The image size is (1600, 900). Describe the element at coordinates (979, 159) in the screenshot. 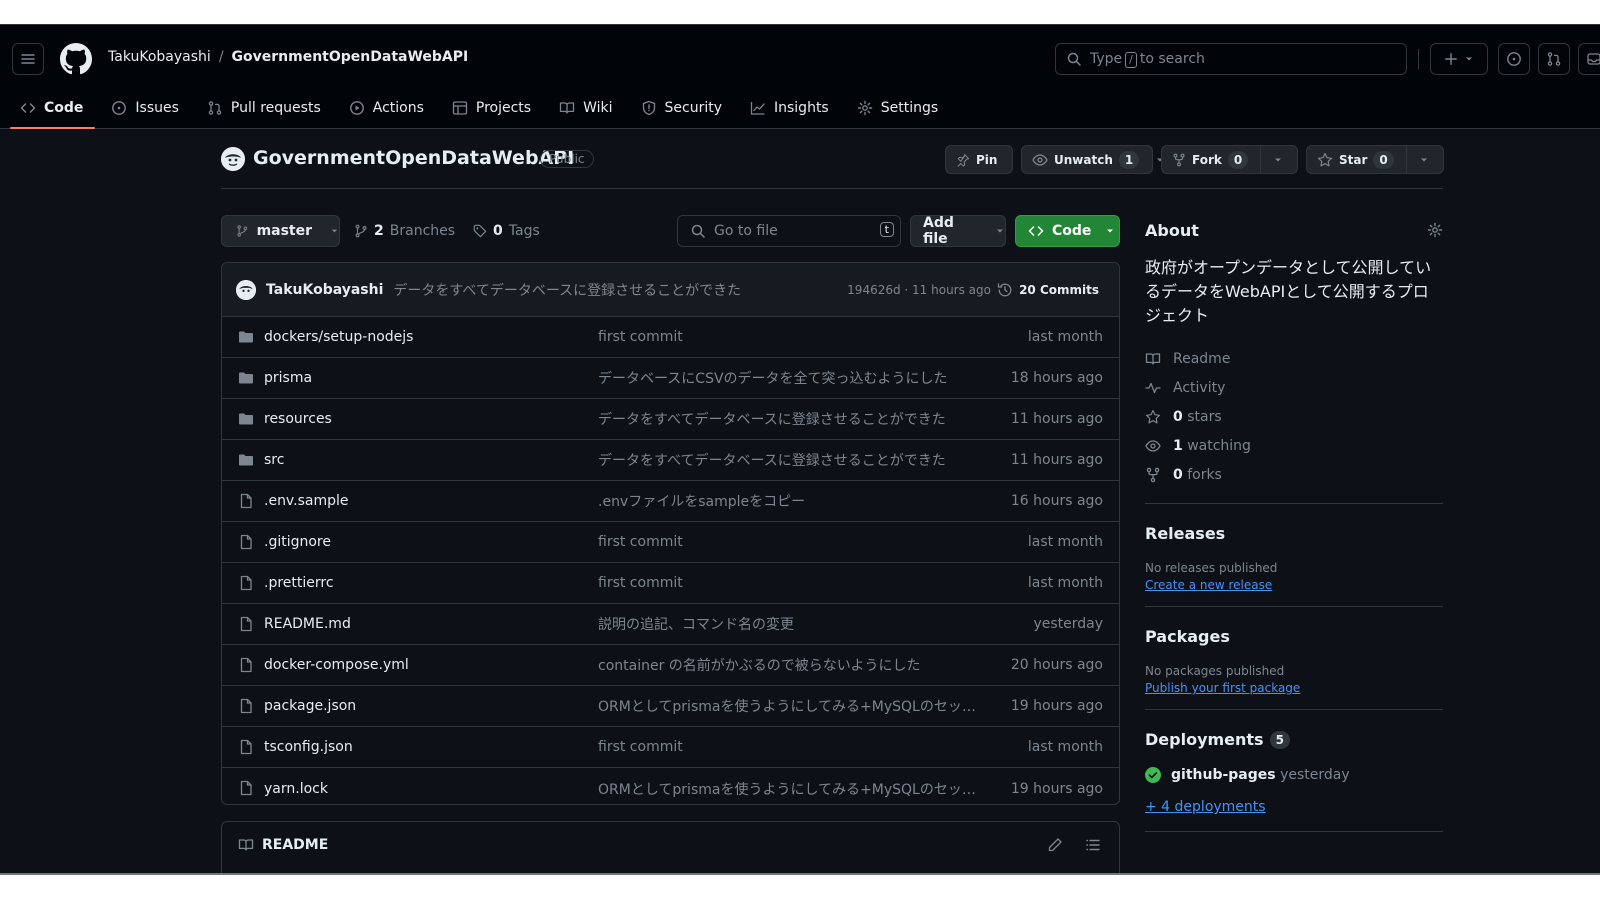

I see `pin-button: Pin` at that location.